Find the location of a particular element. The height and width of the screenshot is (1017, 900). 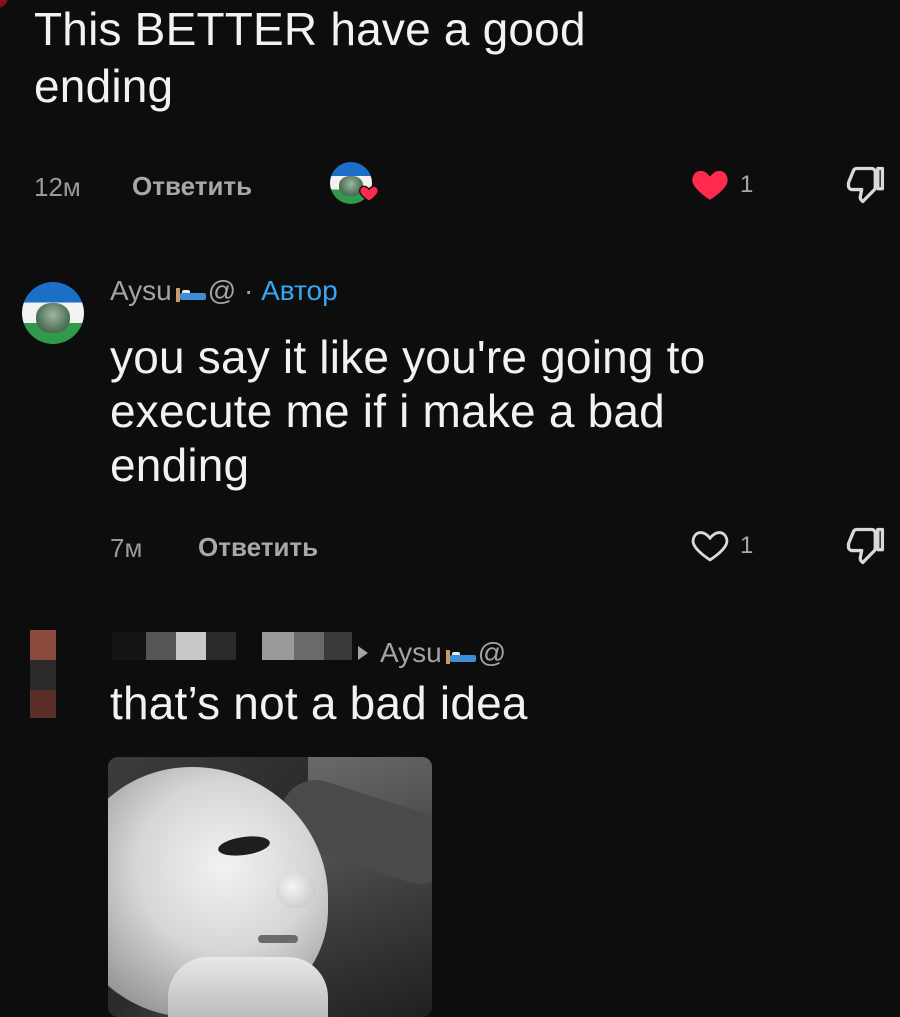

author-liked-badge is located at coordinates (355, 185).